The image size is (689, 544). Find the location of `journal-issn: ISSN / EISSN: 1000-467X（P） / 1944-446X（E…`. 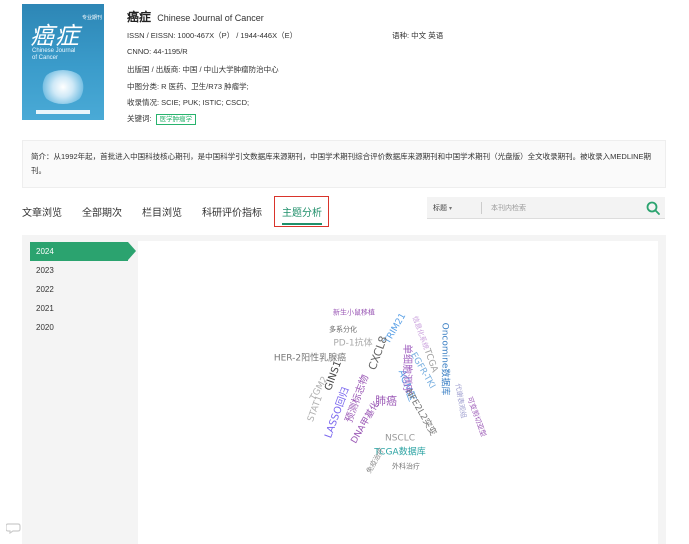

journal-issn: ISSN / EISSN: 1000-467X（P） / 1944-446X（E… is located at coordinates (212, 35).